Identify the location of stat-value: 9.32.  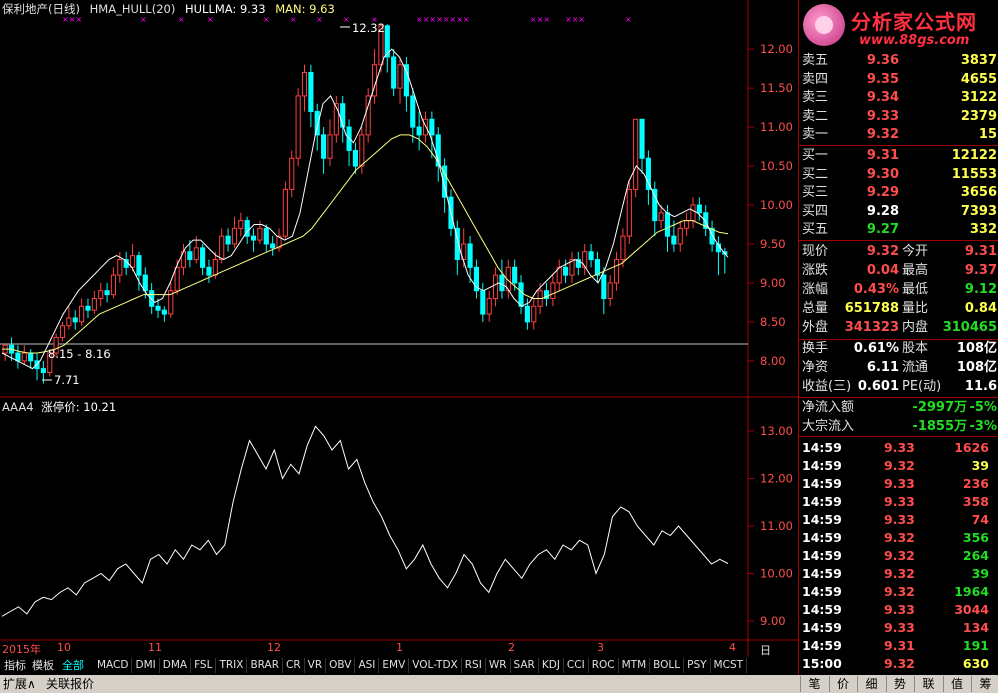
(882, 251).